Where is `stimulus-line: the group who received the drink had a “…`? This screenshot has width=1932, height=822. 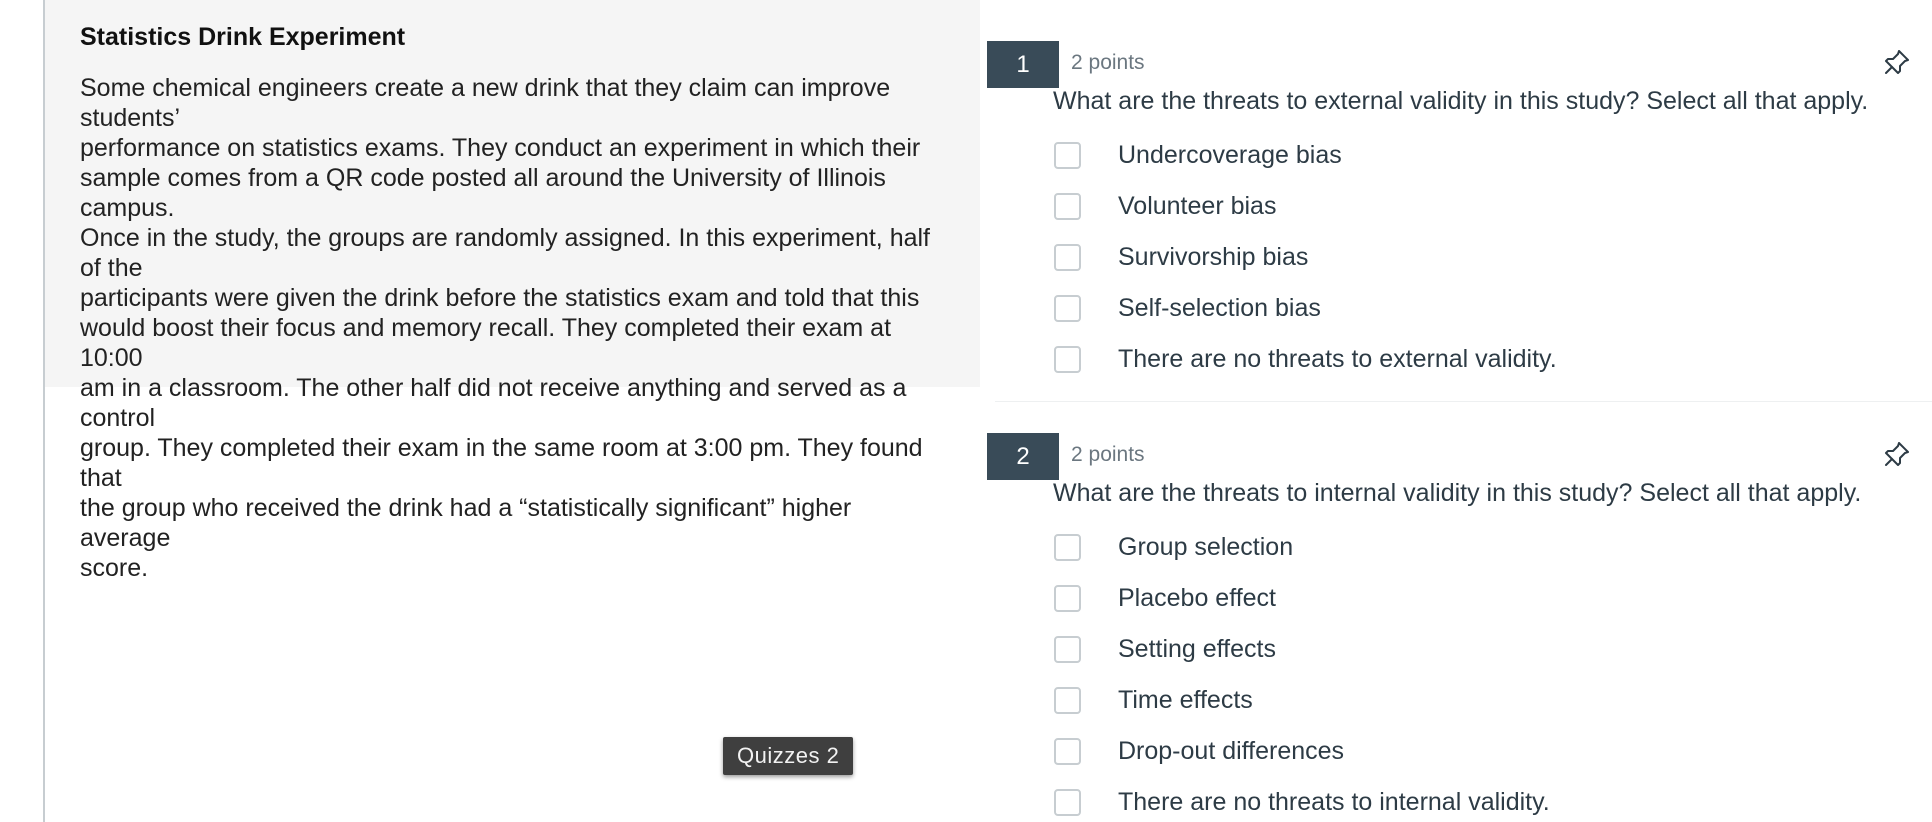 stimulus-line: the group who received the drink had a “… is located at coordinates (466, 523).